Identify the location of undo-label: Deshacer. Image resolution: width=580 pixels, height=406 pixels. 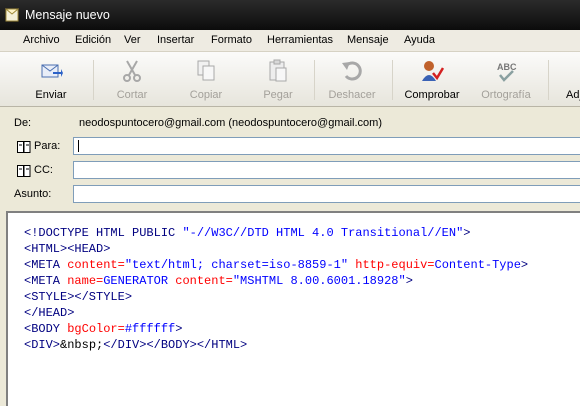
(352, 95).